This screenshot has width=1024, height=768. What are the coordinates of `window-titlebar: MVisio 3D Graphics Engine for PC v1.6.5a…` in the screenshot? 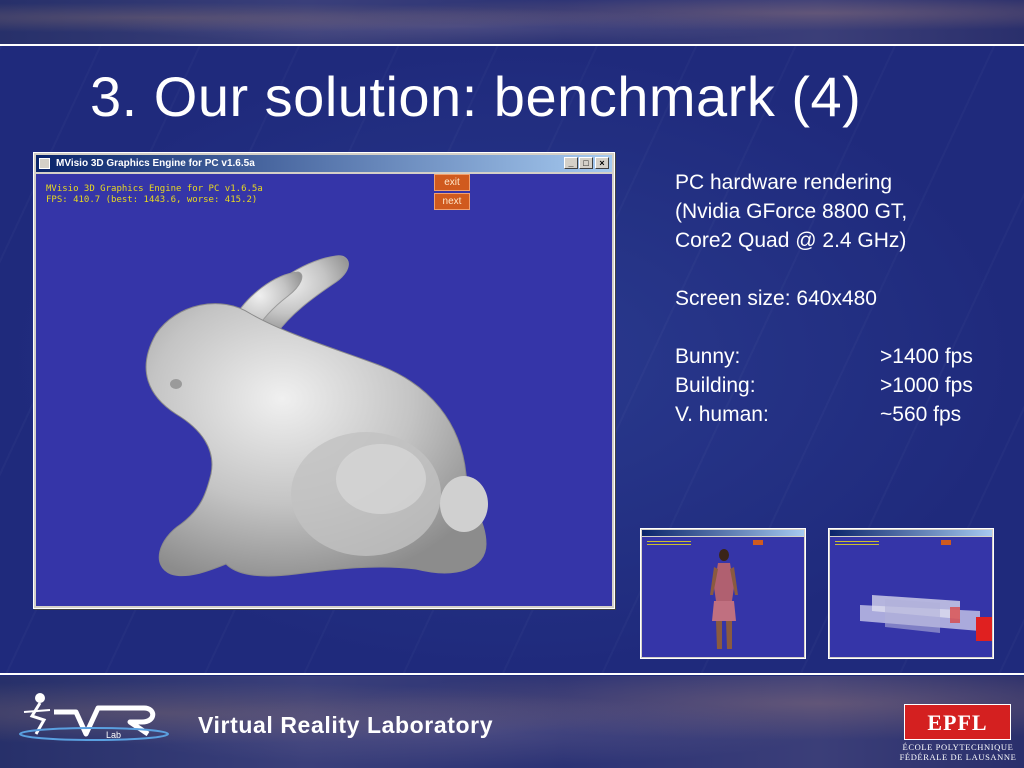 It's located at (324, 163).